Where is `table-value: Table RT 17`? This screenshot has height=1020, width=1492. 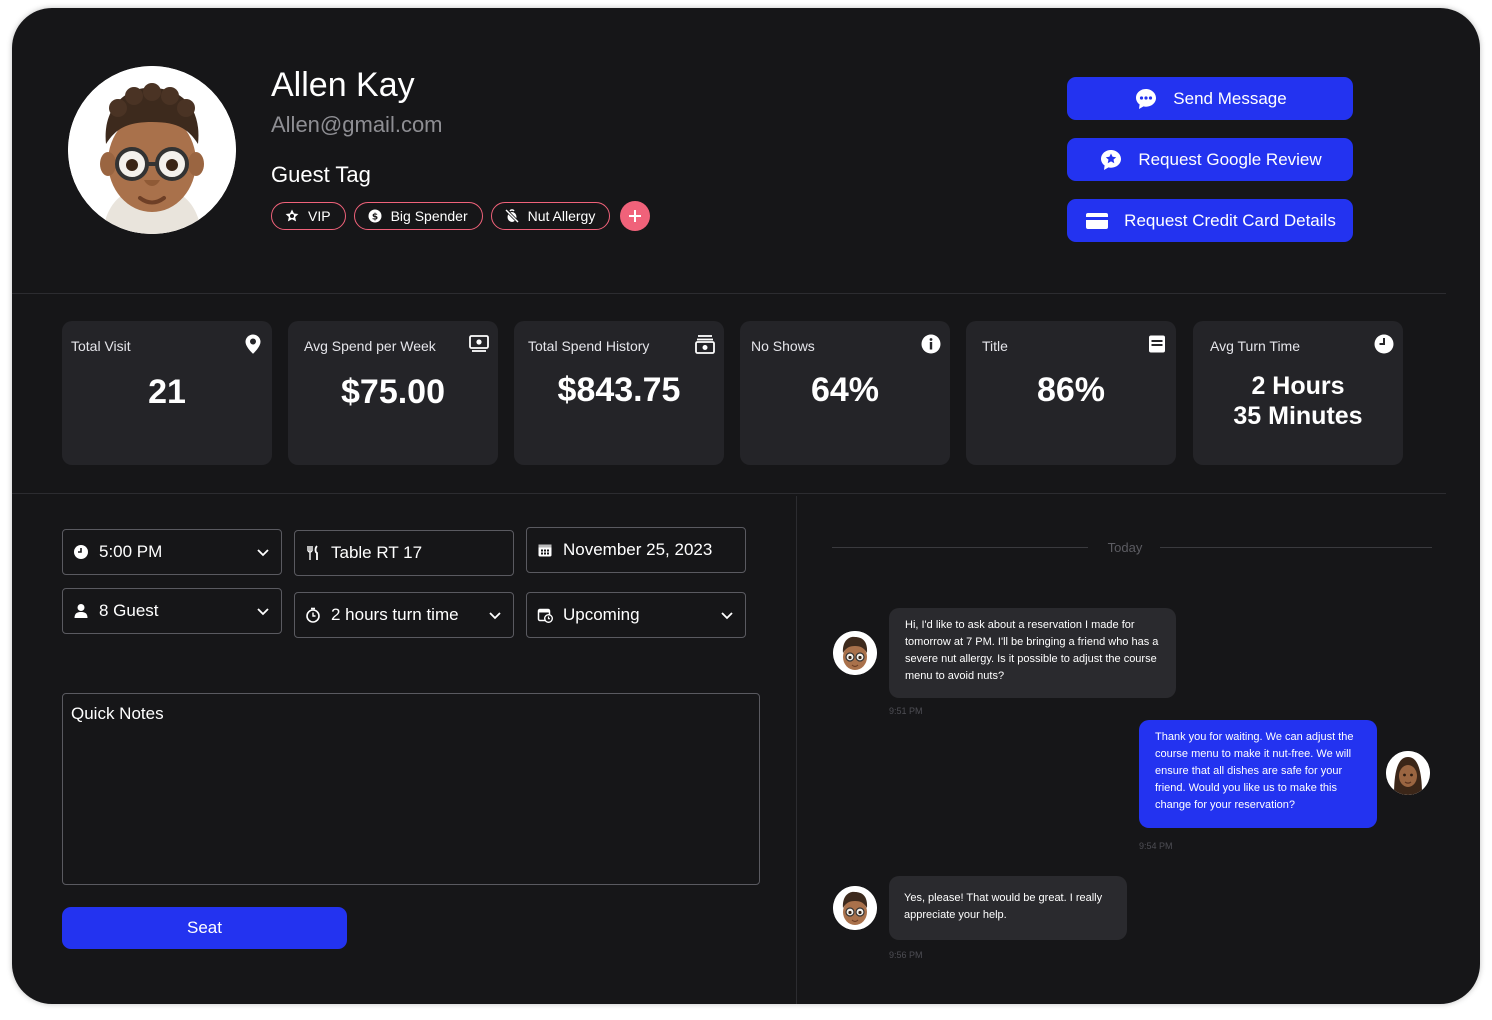
table-value: Table RT 17 is located at coordinates (377, 552).